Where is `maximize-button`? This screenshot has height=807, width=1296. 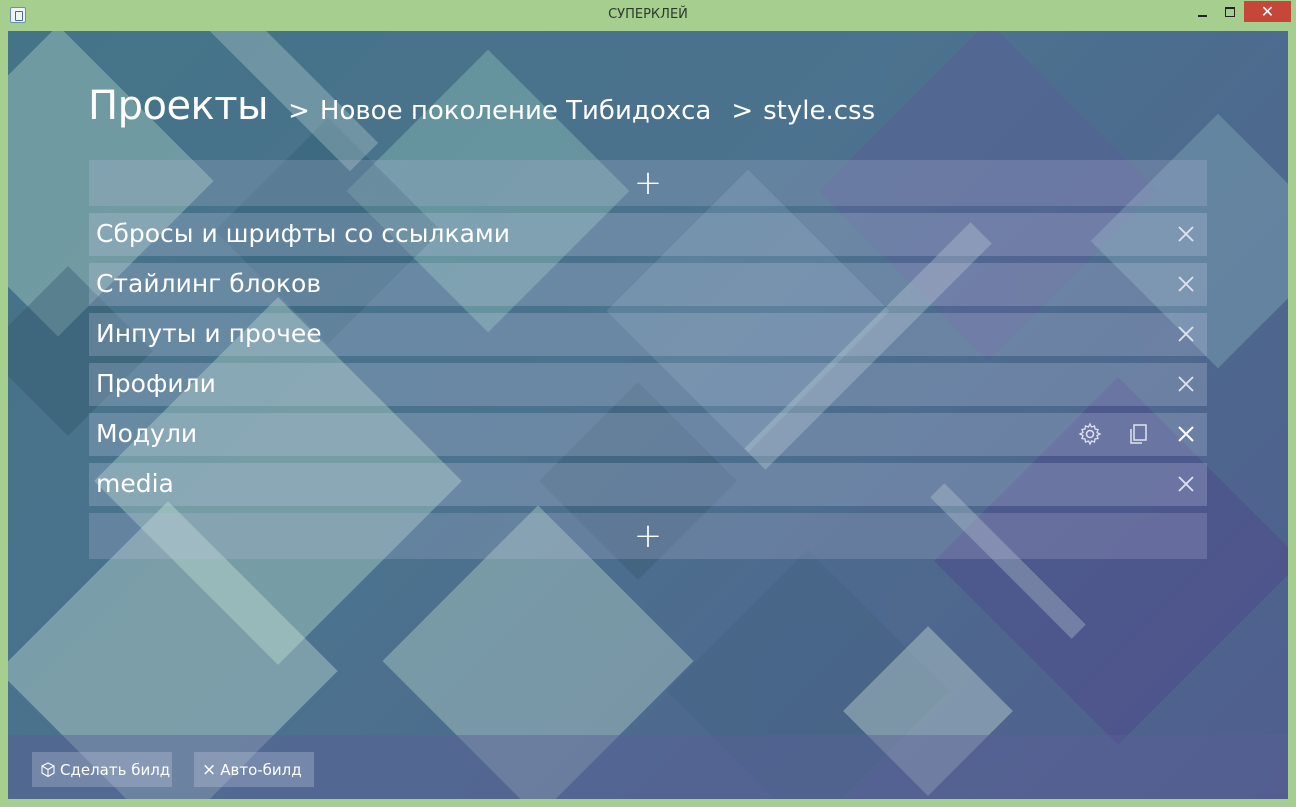 maximize-button is located at coordinates (1230, 11).